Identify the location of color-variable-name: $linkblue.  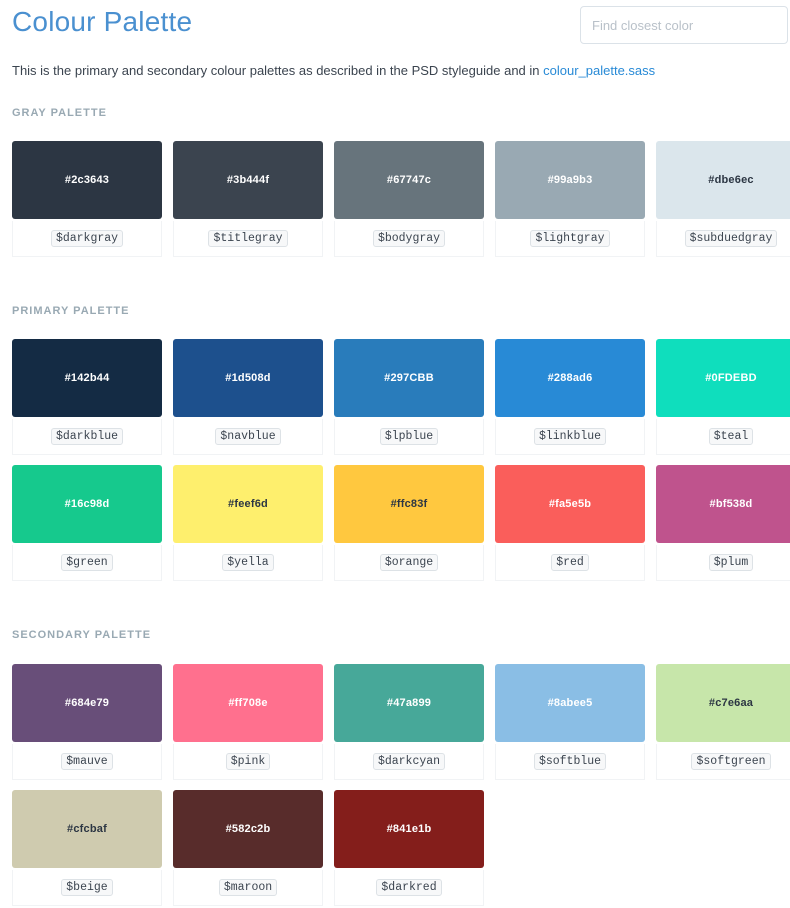
(570, 436).